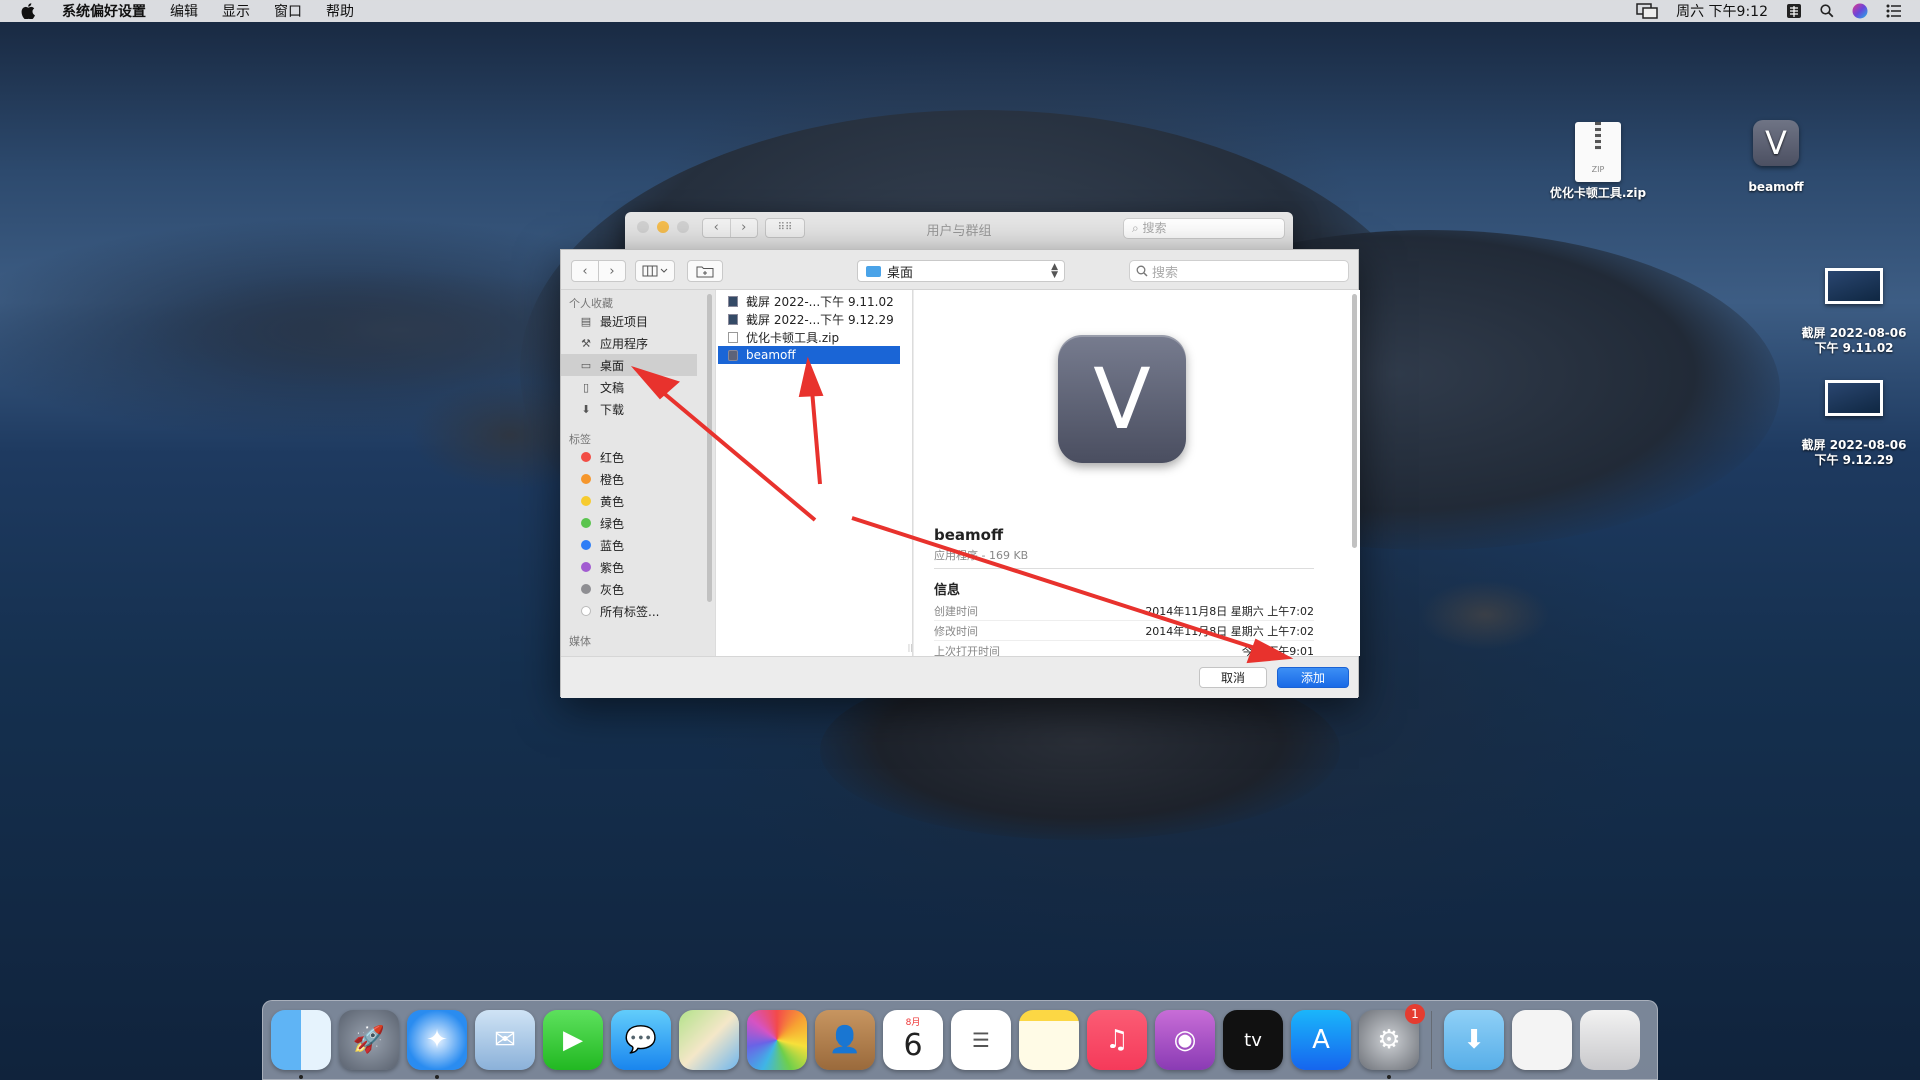 This screenshot has width=1920, height=1080. What do you see at coordinates (947, 590) in the screenshot?
I see `info-header: 信息` at bounding box center [947, 590].